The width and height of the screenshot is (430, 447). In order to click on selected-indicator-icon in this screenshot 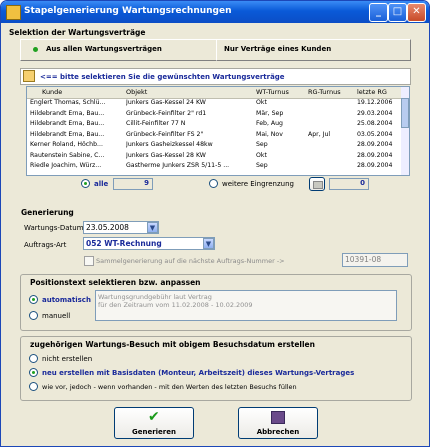, I will do `click(35, 49)`.